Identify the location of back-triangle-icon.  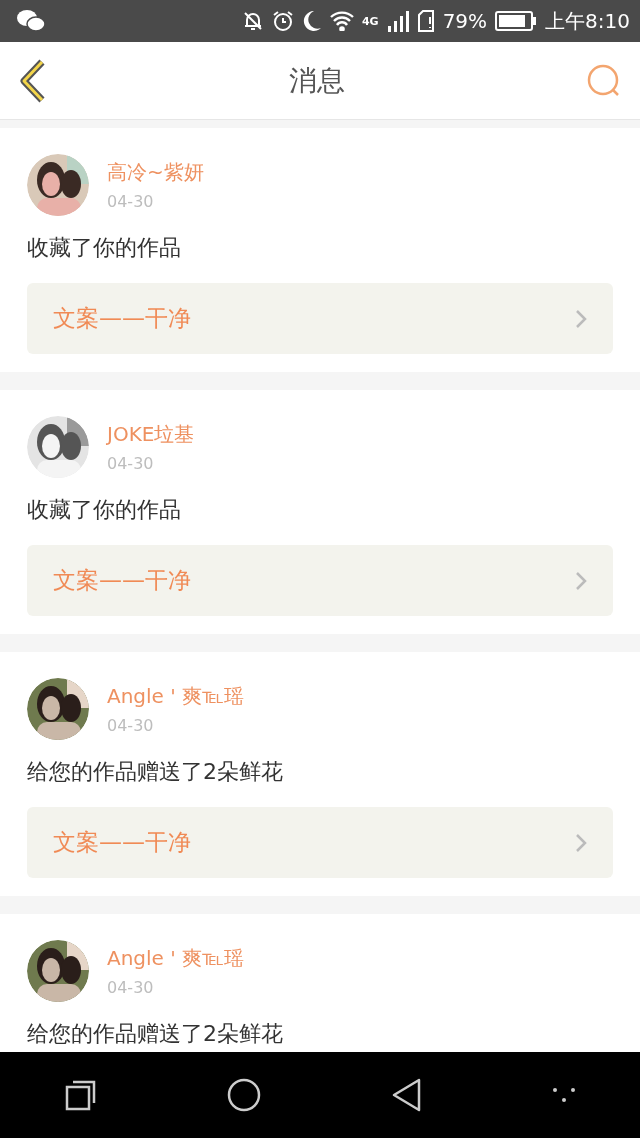
(406, 1095).